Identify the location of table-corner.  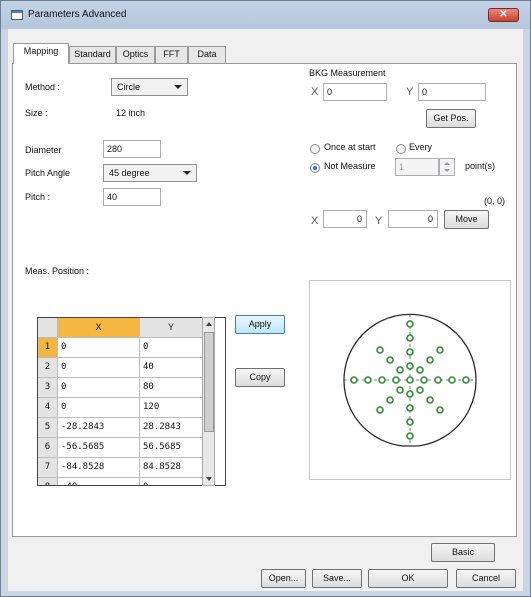
(48, 328).